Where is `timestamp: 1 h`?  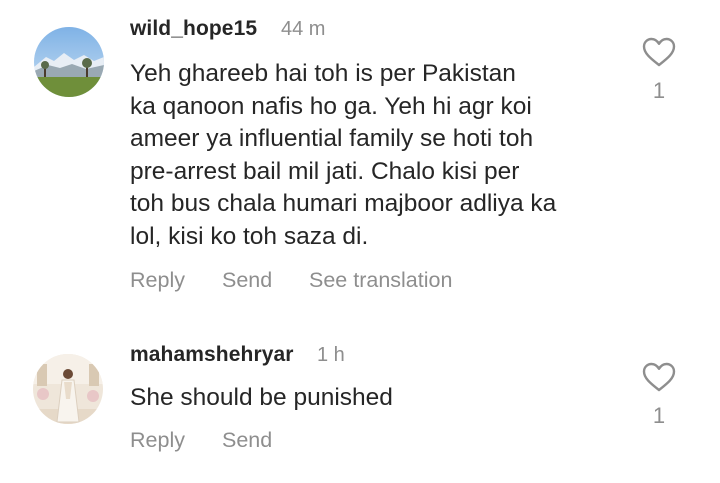 timestamp: 1 h is located at coordinates (331, 355).